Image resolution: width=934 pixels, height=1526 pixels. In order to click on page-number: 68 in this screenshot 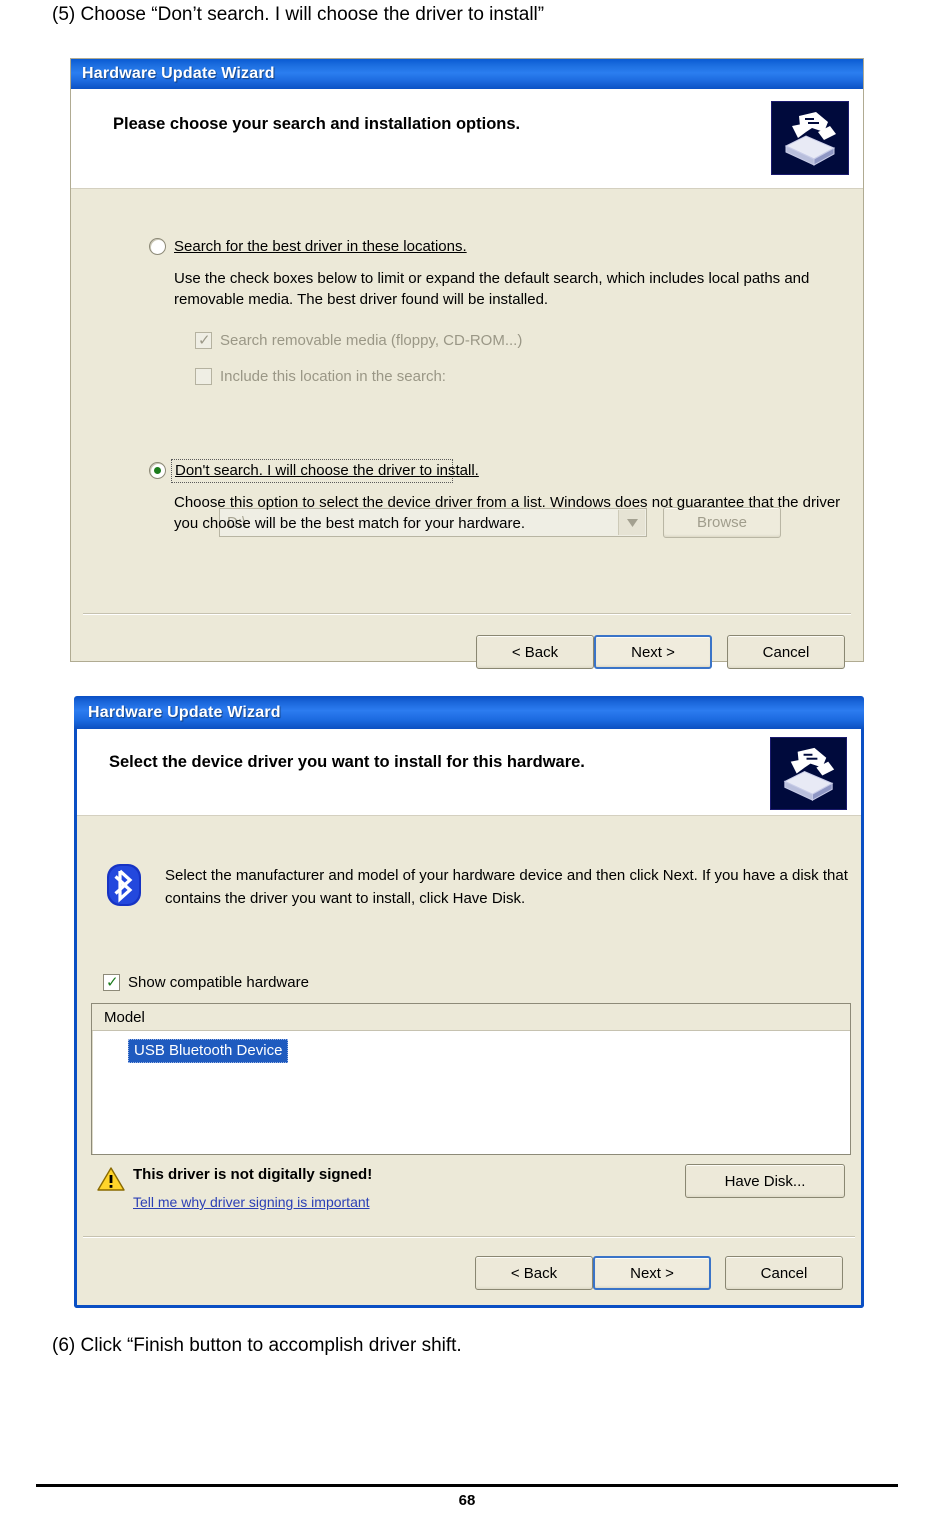, I will do `click(467, 1500)`.